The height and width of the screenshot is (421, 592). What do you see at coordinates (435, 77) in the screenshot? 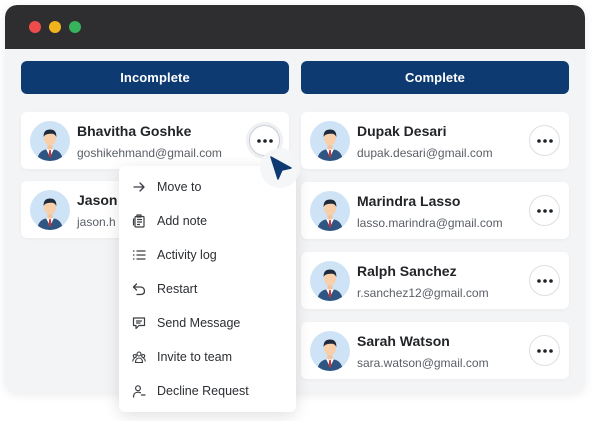
I see `column-header-complete: Complete` at bounding box center [435, 77].